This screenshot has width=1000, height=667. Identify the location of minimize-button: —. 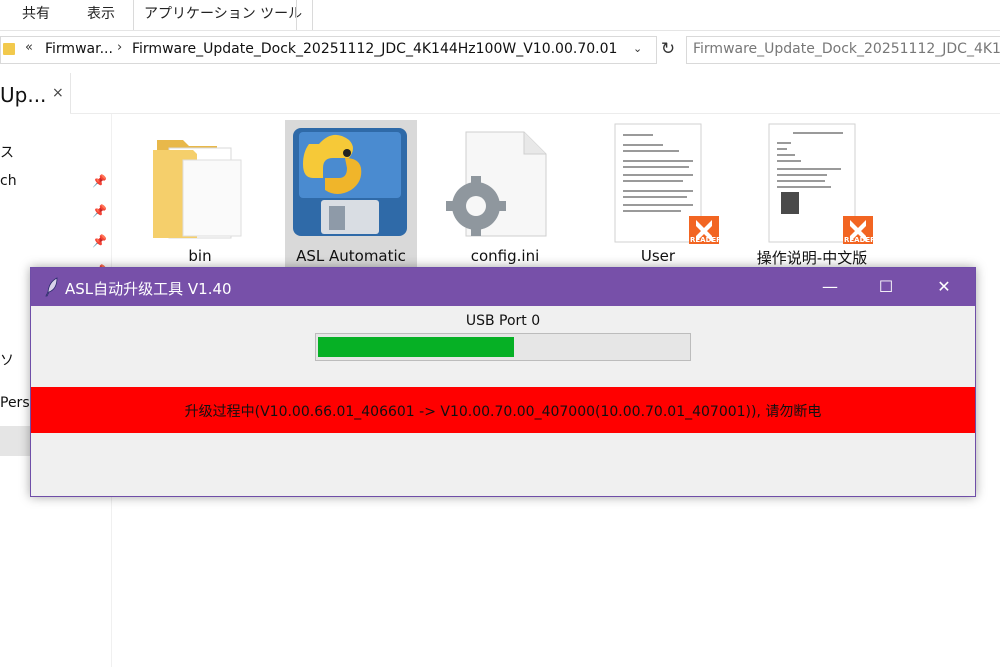
(830, 287).